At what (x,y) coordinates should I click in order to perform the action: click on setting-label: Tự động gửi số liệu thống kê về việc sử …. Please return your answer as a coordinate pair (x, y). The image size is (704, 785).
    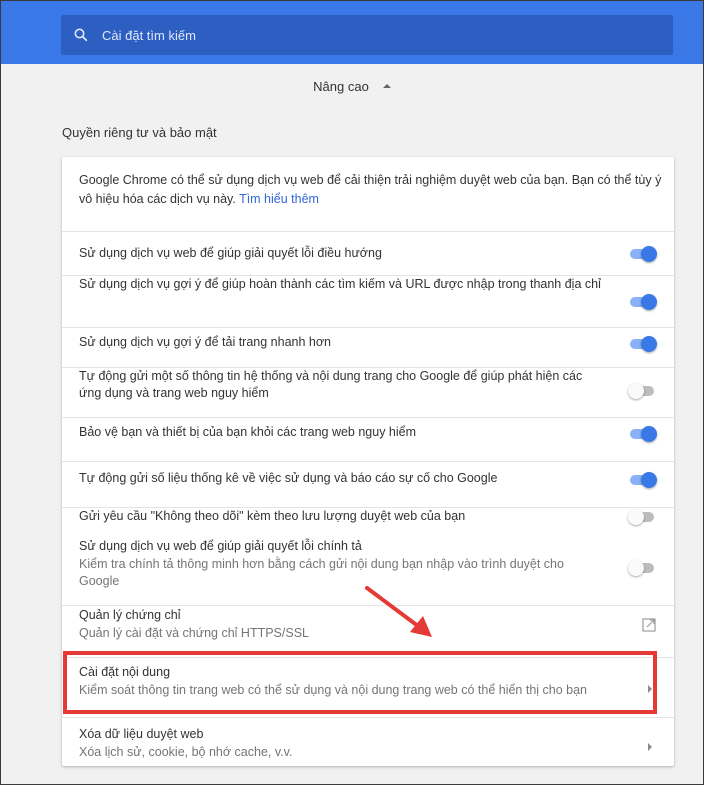
    Looking at the image, I should click on (288, 478).